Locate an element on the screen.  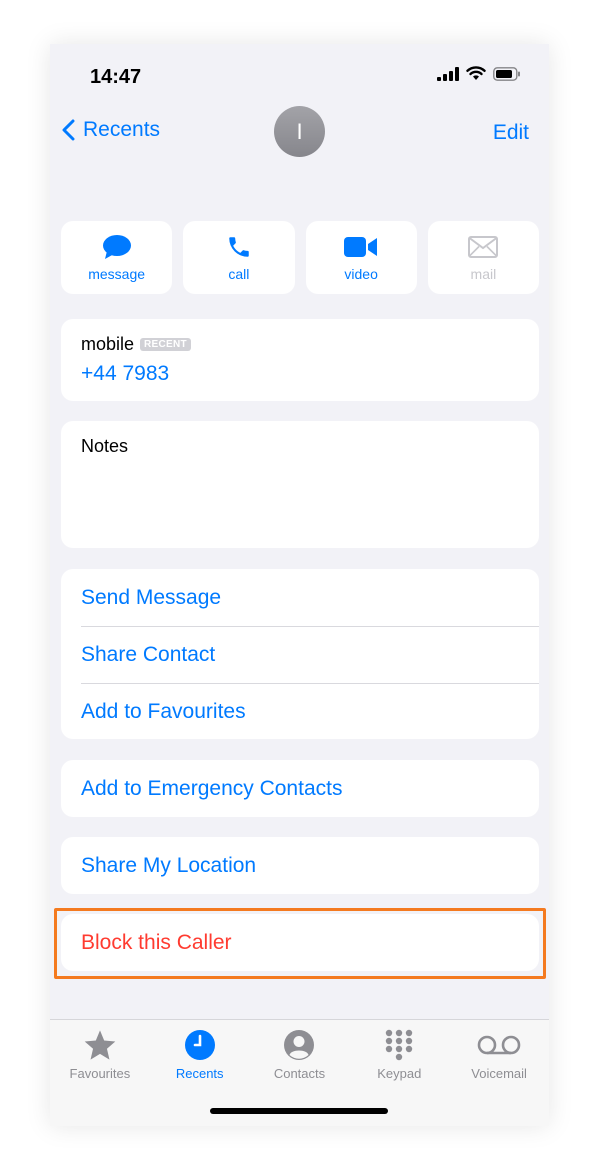
message-action-label: message is located at coordinates (117, 274).